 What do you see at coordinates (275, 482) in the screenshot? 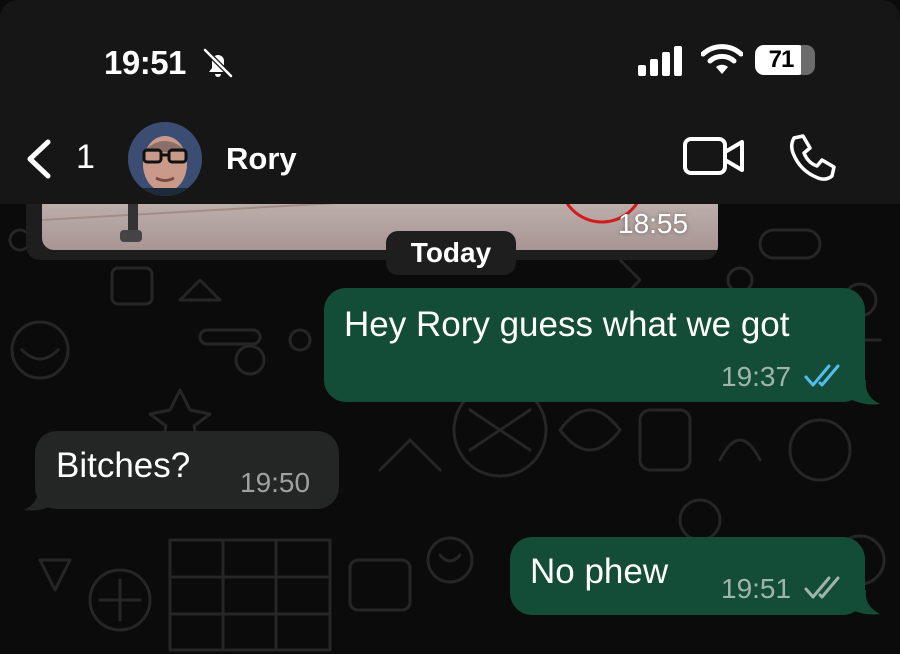
I see `message-time: 19:50` at bounding box center [275, 482].